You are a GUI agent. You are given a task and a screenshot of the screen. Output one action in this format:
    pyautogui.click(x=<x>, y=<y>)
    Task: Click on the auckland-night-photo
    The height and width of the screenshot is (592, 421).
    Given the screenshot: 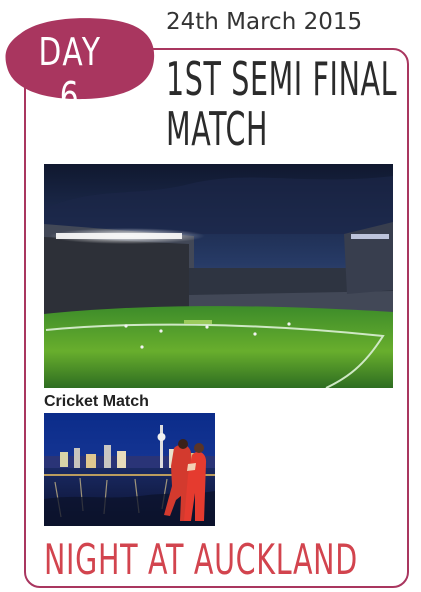 What is the action you would take?
    pyautogui.click(x=129, y=469)
    